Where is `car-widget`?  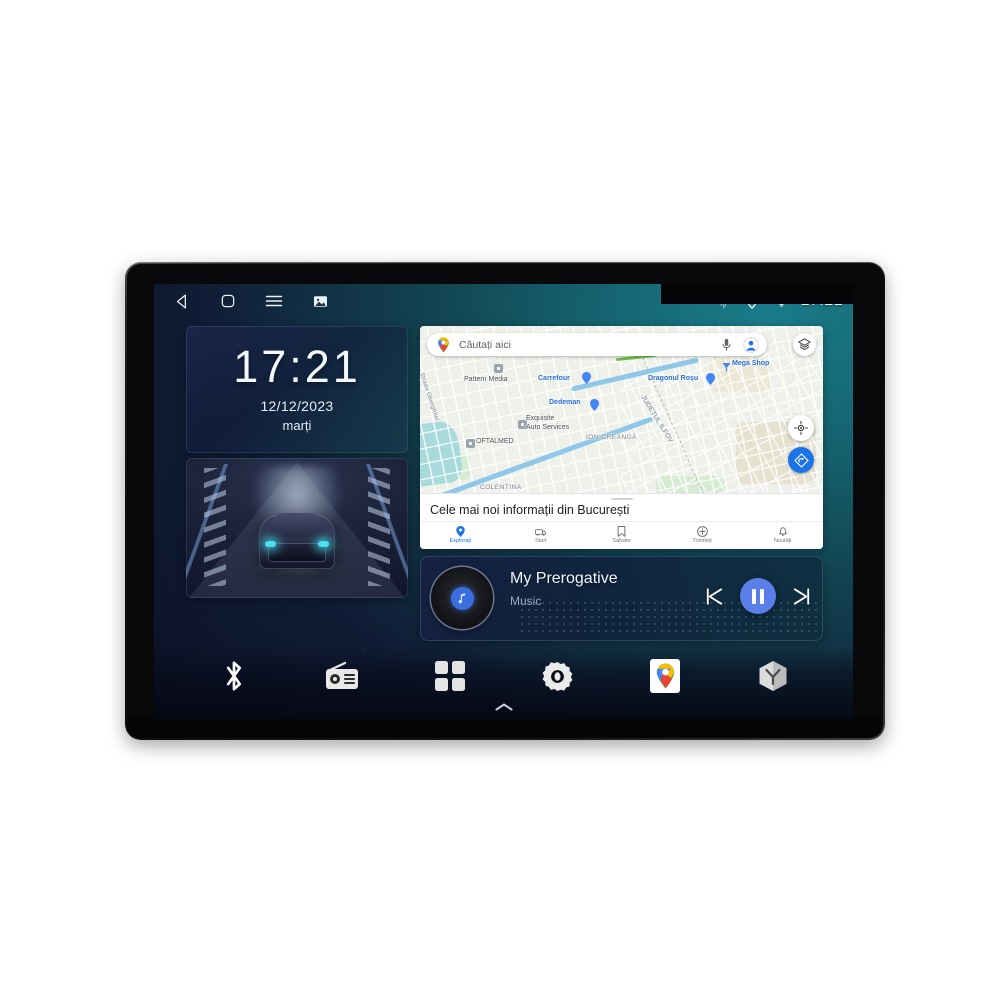
car-widget is located at coordinates (297, 528).